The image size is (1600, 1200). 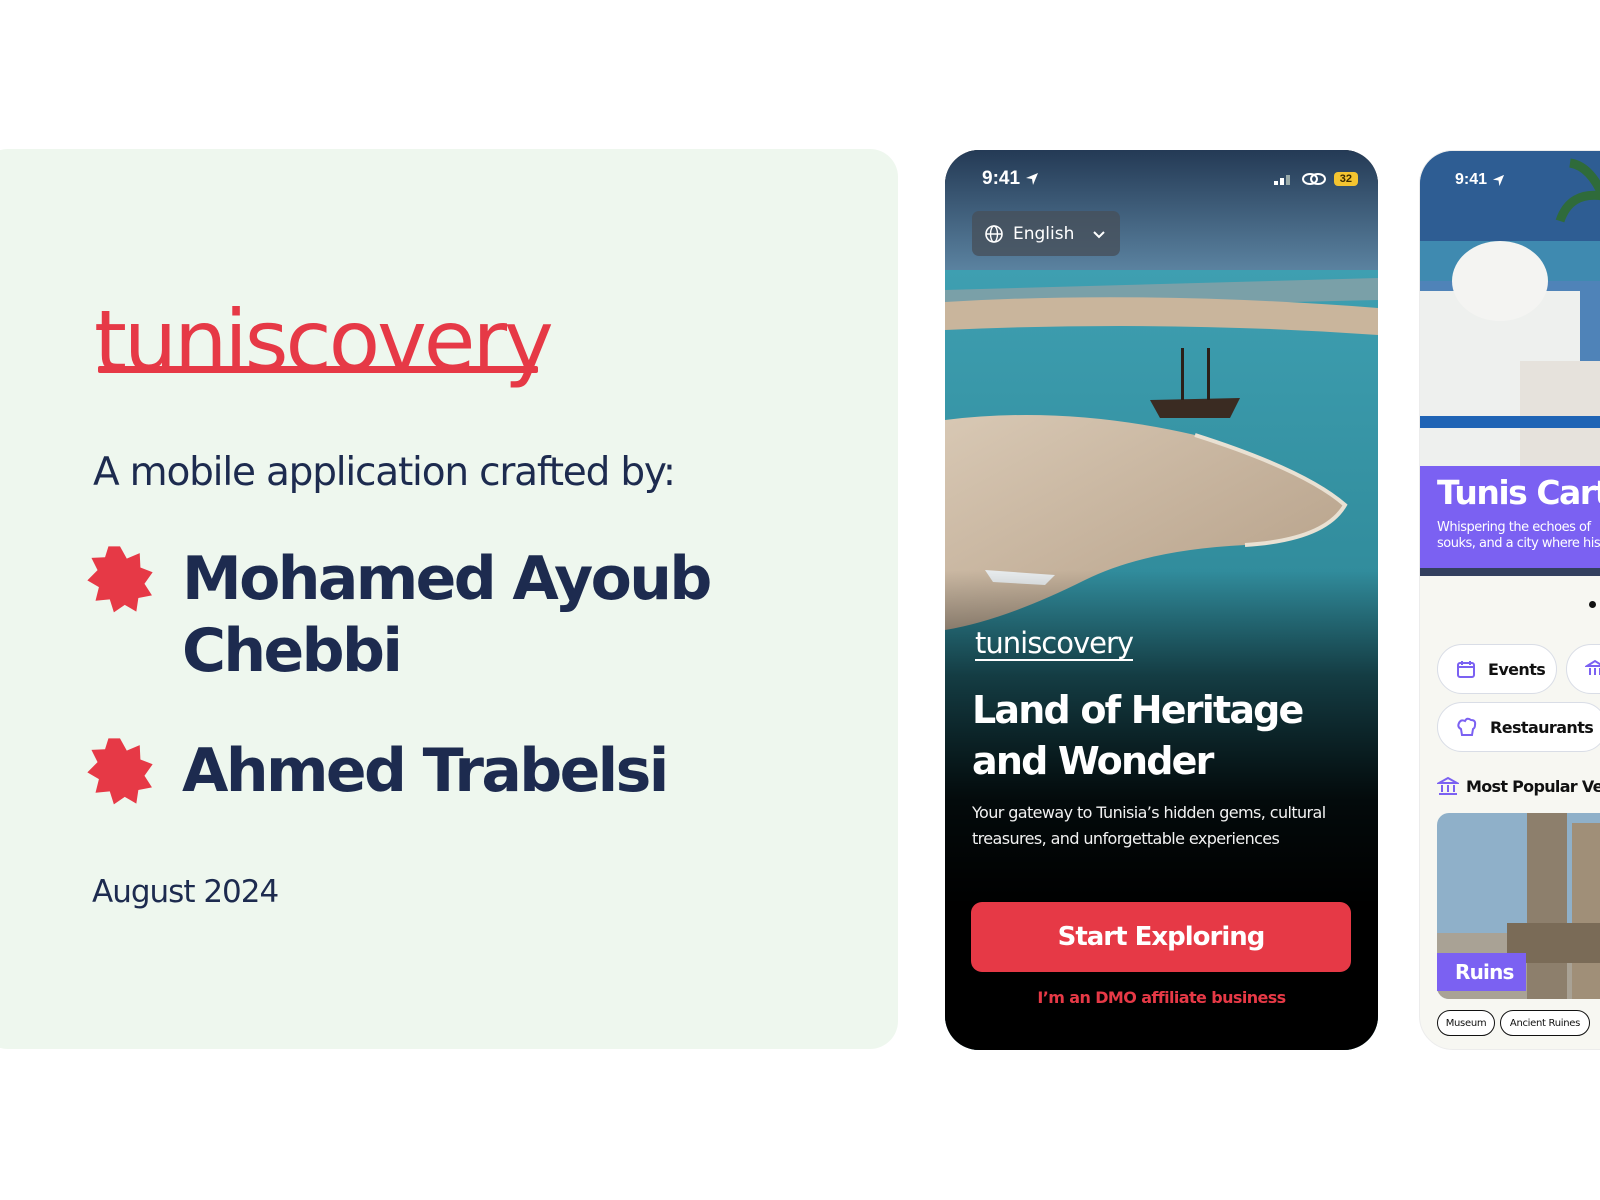 What do you see at coordinates (1054, 643) in the screenshot?
I see `app-logo: tuniscovery` at bounding box center [1054, 643].